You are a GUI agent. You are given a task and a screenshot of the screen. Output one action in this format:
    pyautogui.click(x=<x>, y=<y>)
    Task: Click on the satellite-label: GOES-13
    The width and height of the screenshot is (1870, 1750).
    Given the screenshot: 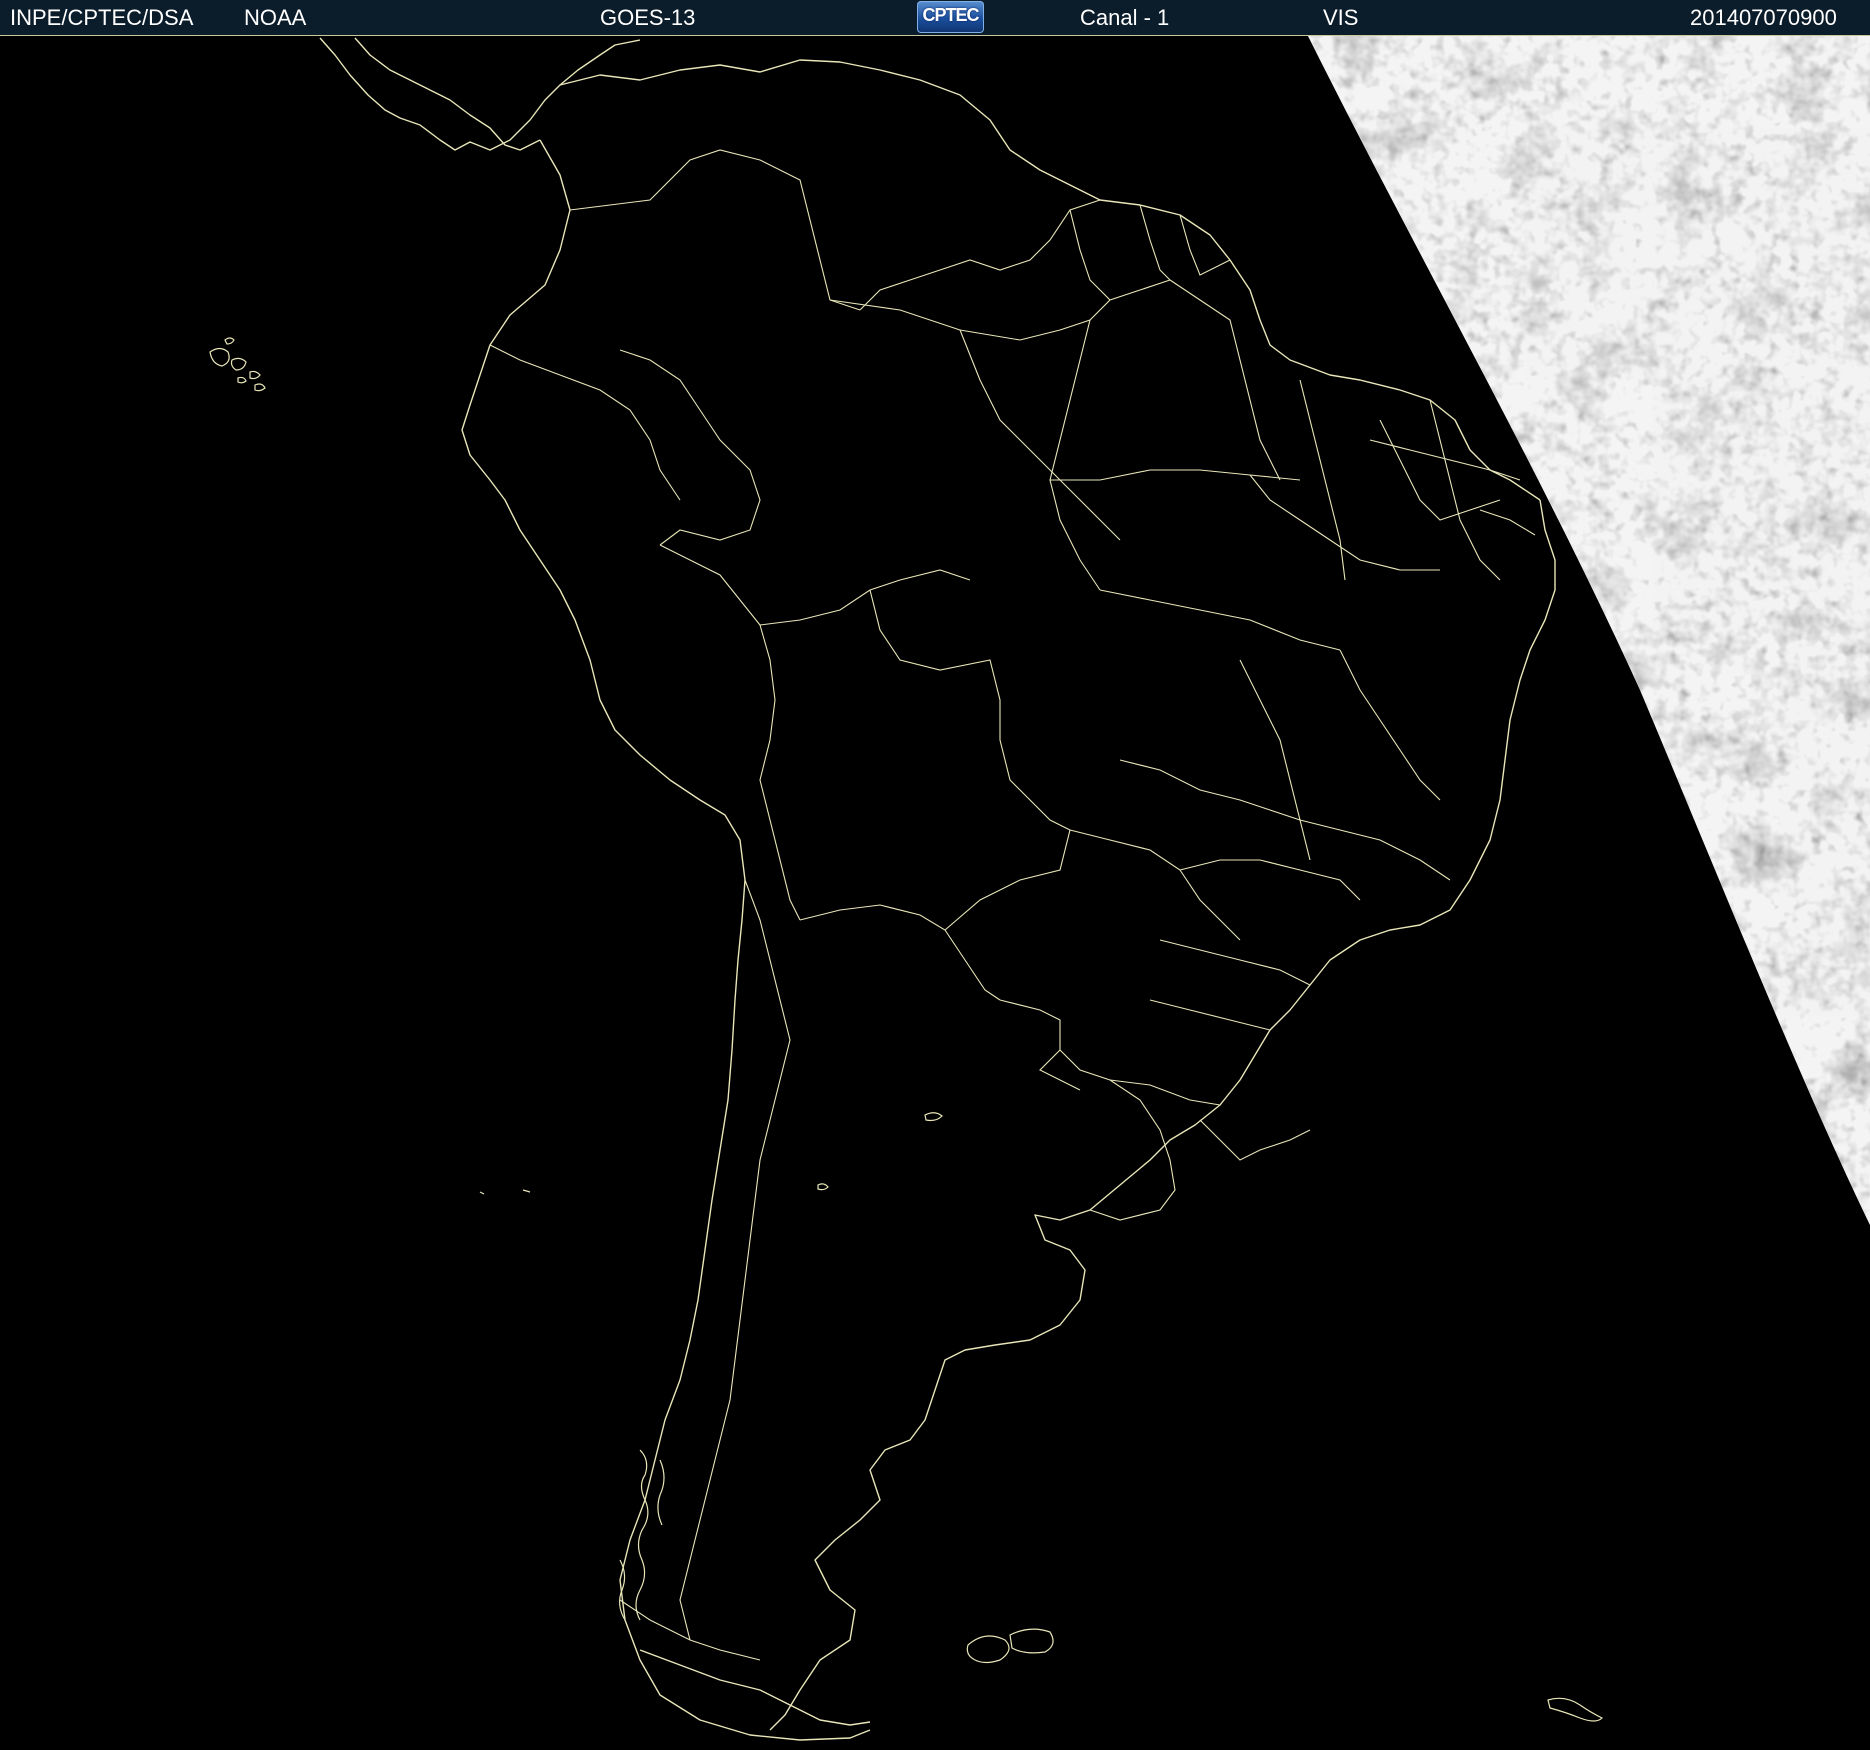 What is the action you would take?
    pyautogui.click(x=648, y=17)
    